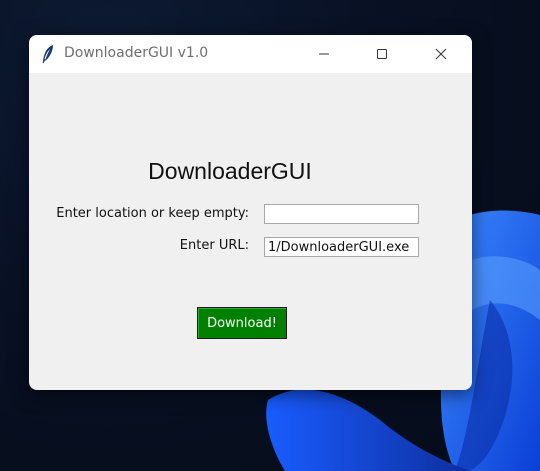 Image resolution: width=540 pixels, height=471 pixels. What do you see at coordinates (341, 214) in the screenshot?
I see `location-input` at bounding box center [341, 214].